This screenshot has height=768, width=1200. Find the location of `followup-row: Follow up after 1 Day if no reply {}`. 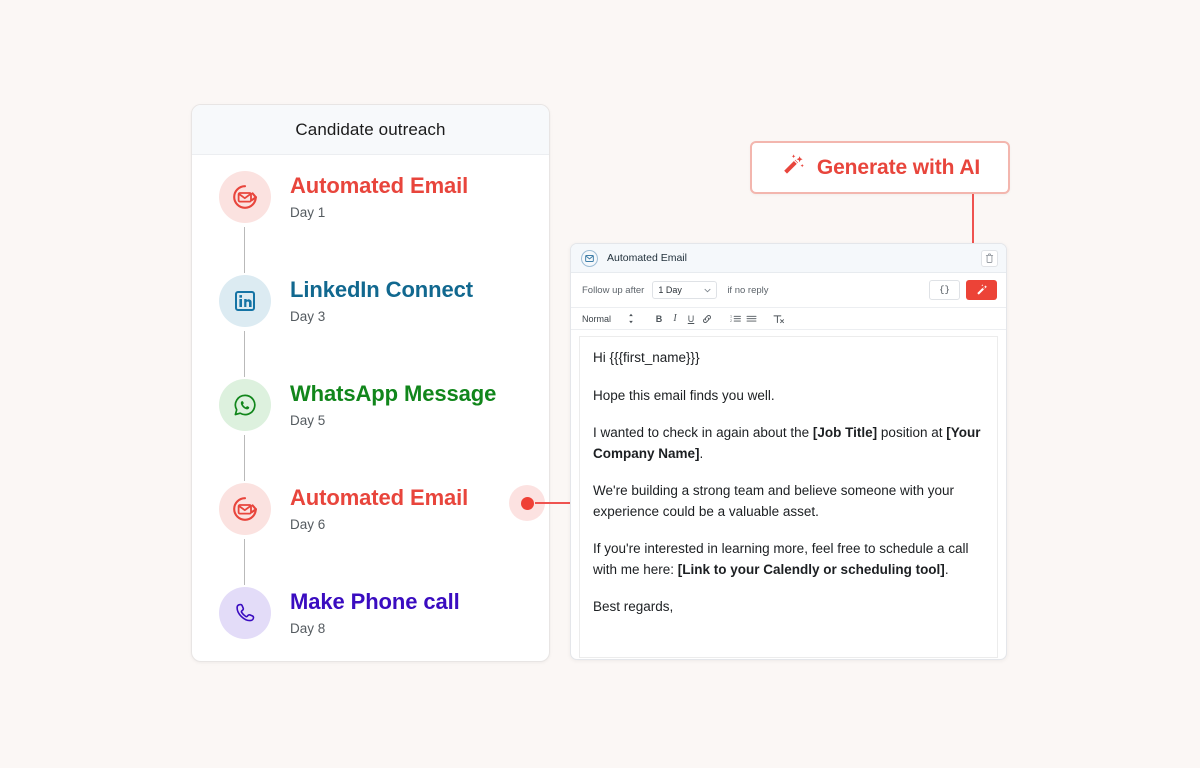

followup-row: Follow up after 1 Day if no reply {} is located at coordinates (788, 290).